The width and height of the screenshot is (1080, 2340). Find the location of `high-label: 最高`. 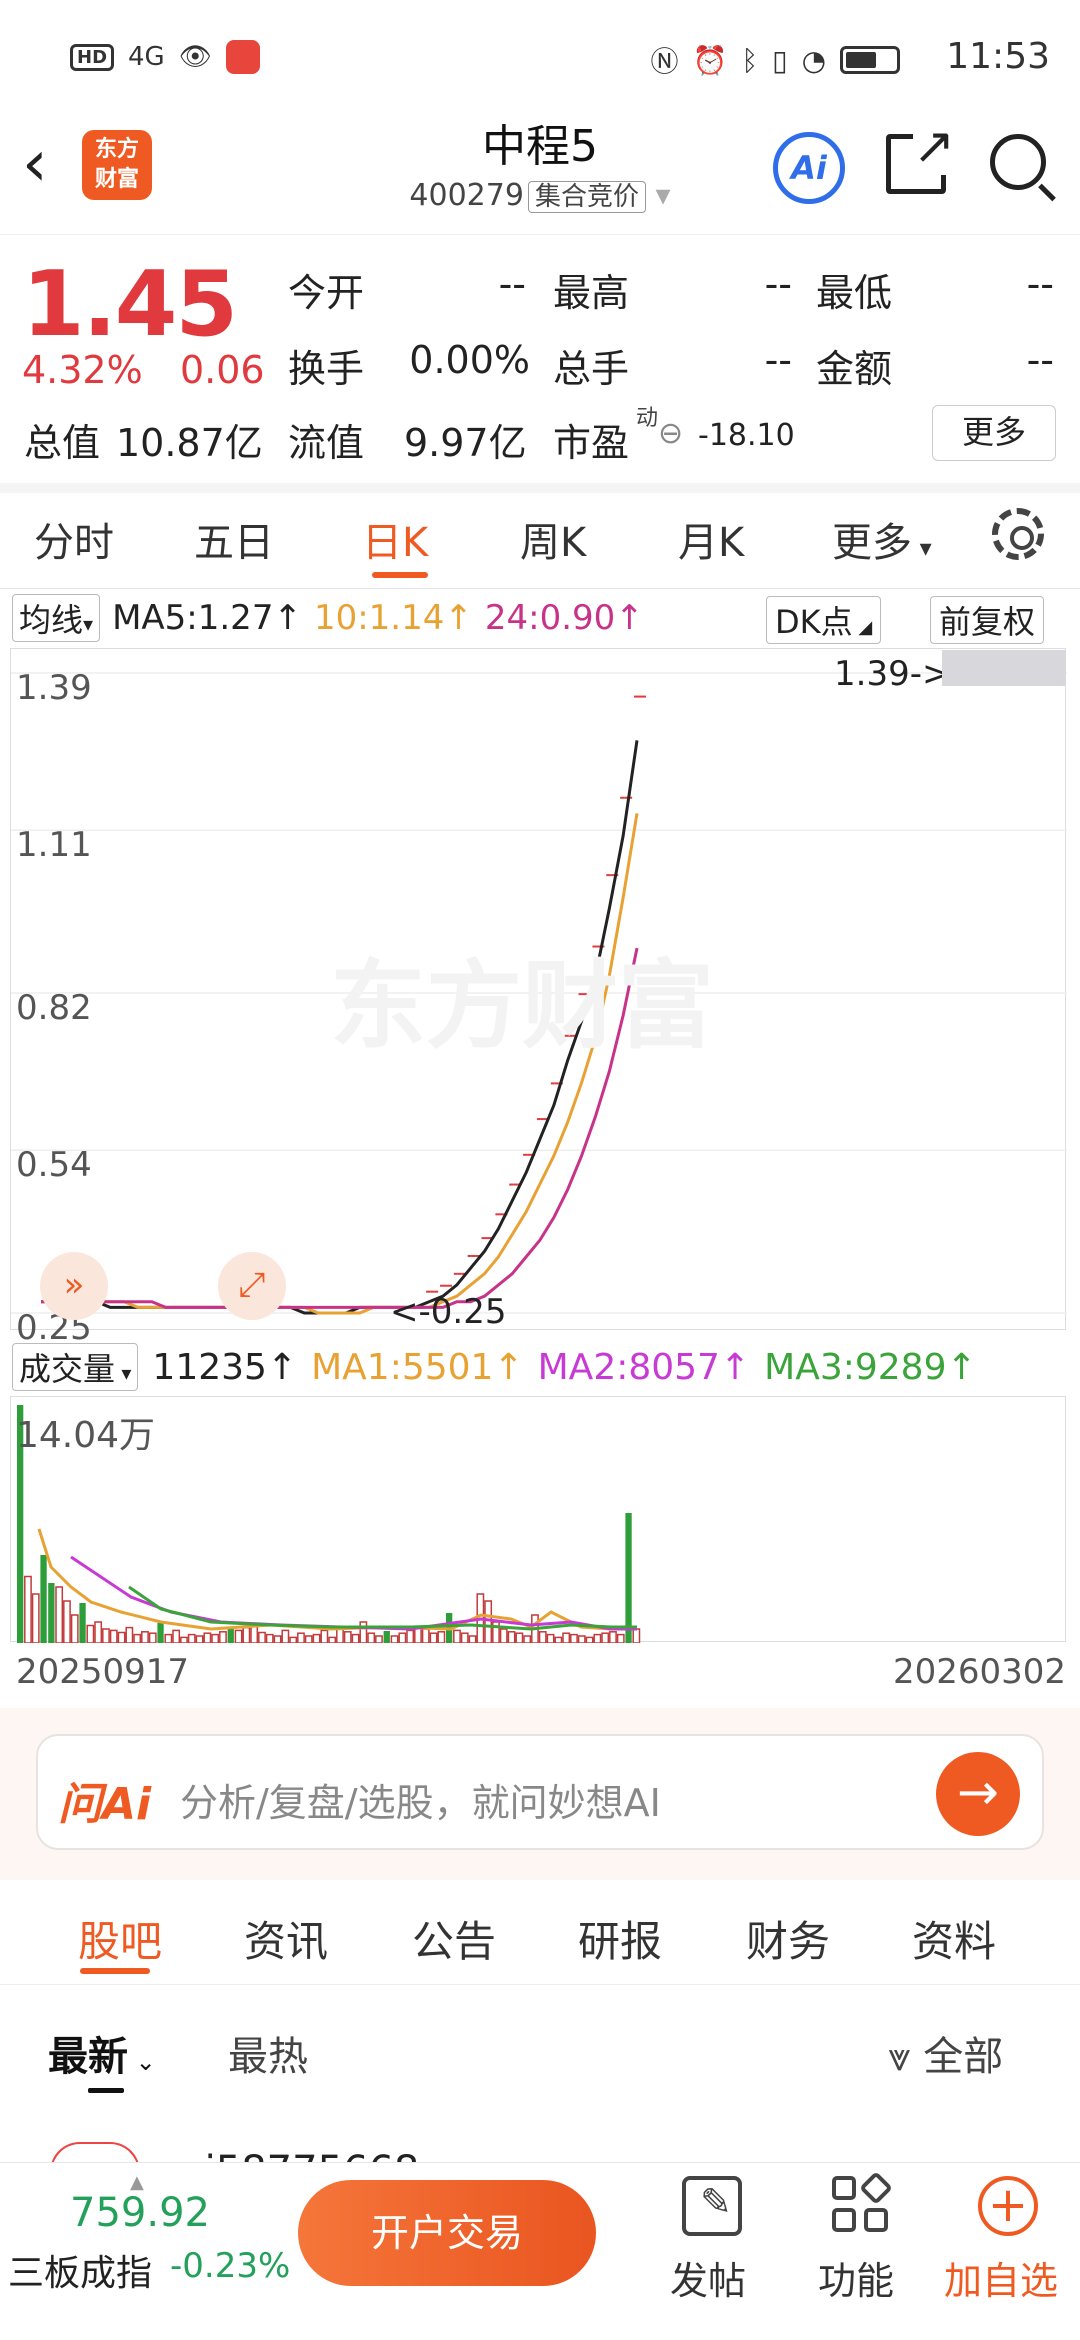

high-label: 最高 is located at coordinates (591, 293).